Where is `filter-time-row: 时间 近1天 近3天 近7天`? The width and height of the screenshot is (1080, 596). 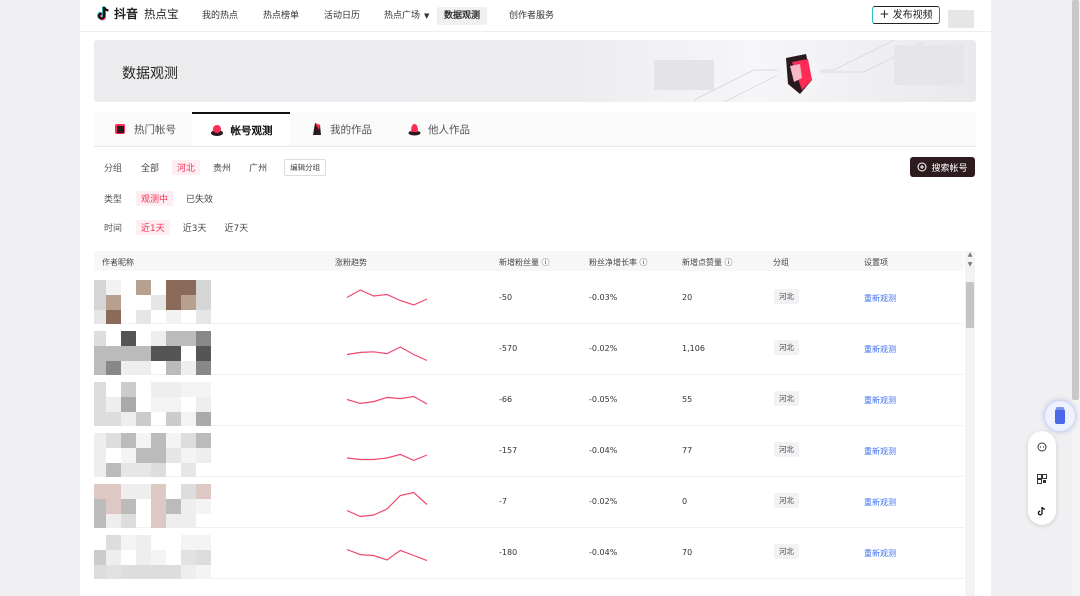
filter-time-row: 时间 近1天 近3天 近7天 is located at coordinates (182, 227).